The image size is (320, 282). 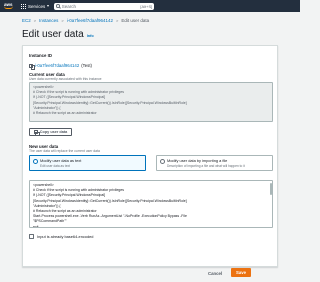 What do you see at coordinates (36, 226) in the screenshot?
I see `code-line: exit` at bounding box center [36, 226].